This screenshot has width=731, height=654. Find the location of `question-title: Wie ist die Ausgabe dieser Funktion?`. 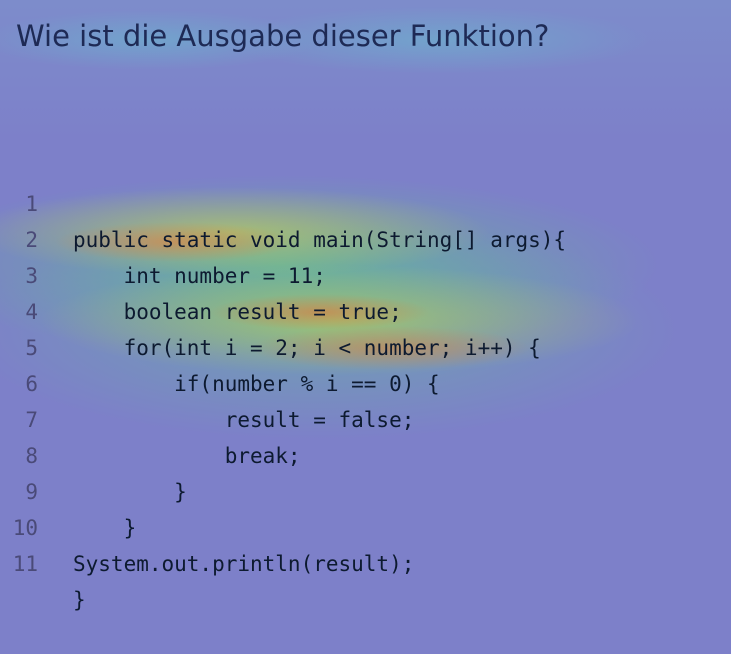

question-title: Wie ist die Ausgabe dieser Funktion? is located at coordinates (283, 36).